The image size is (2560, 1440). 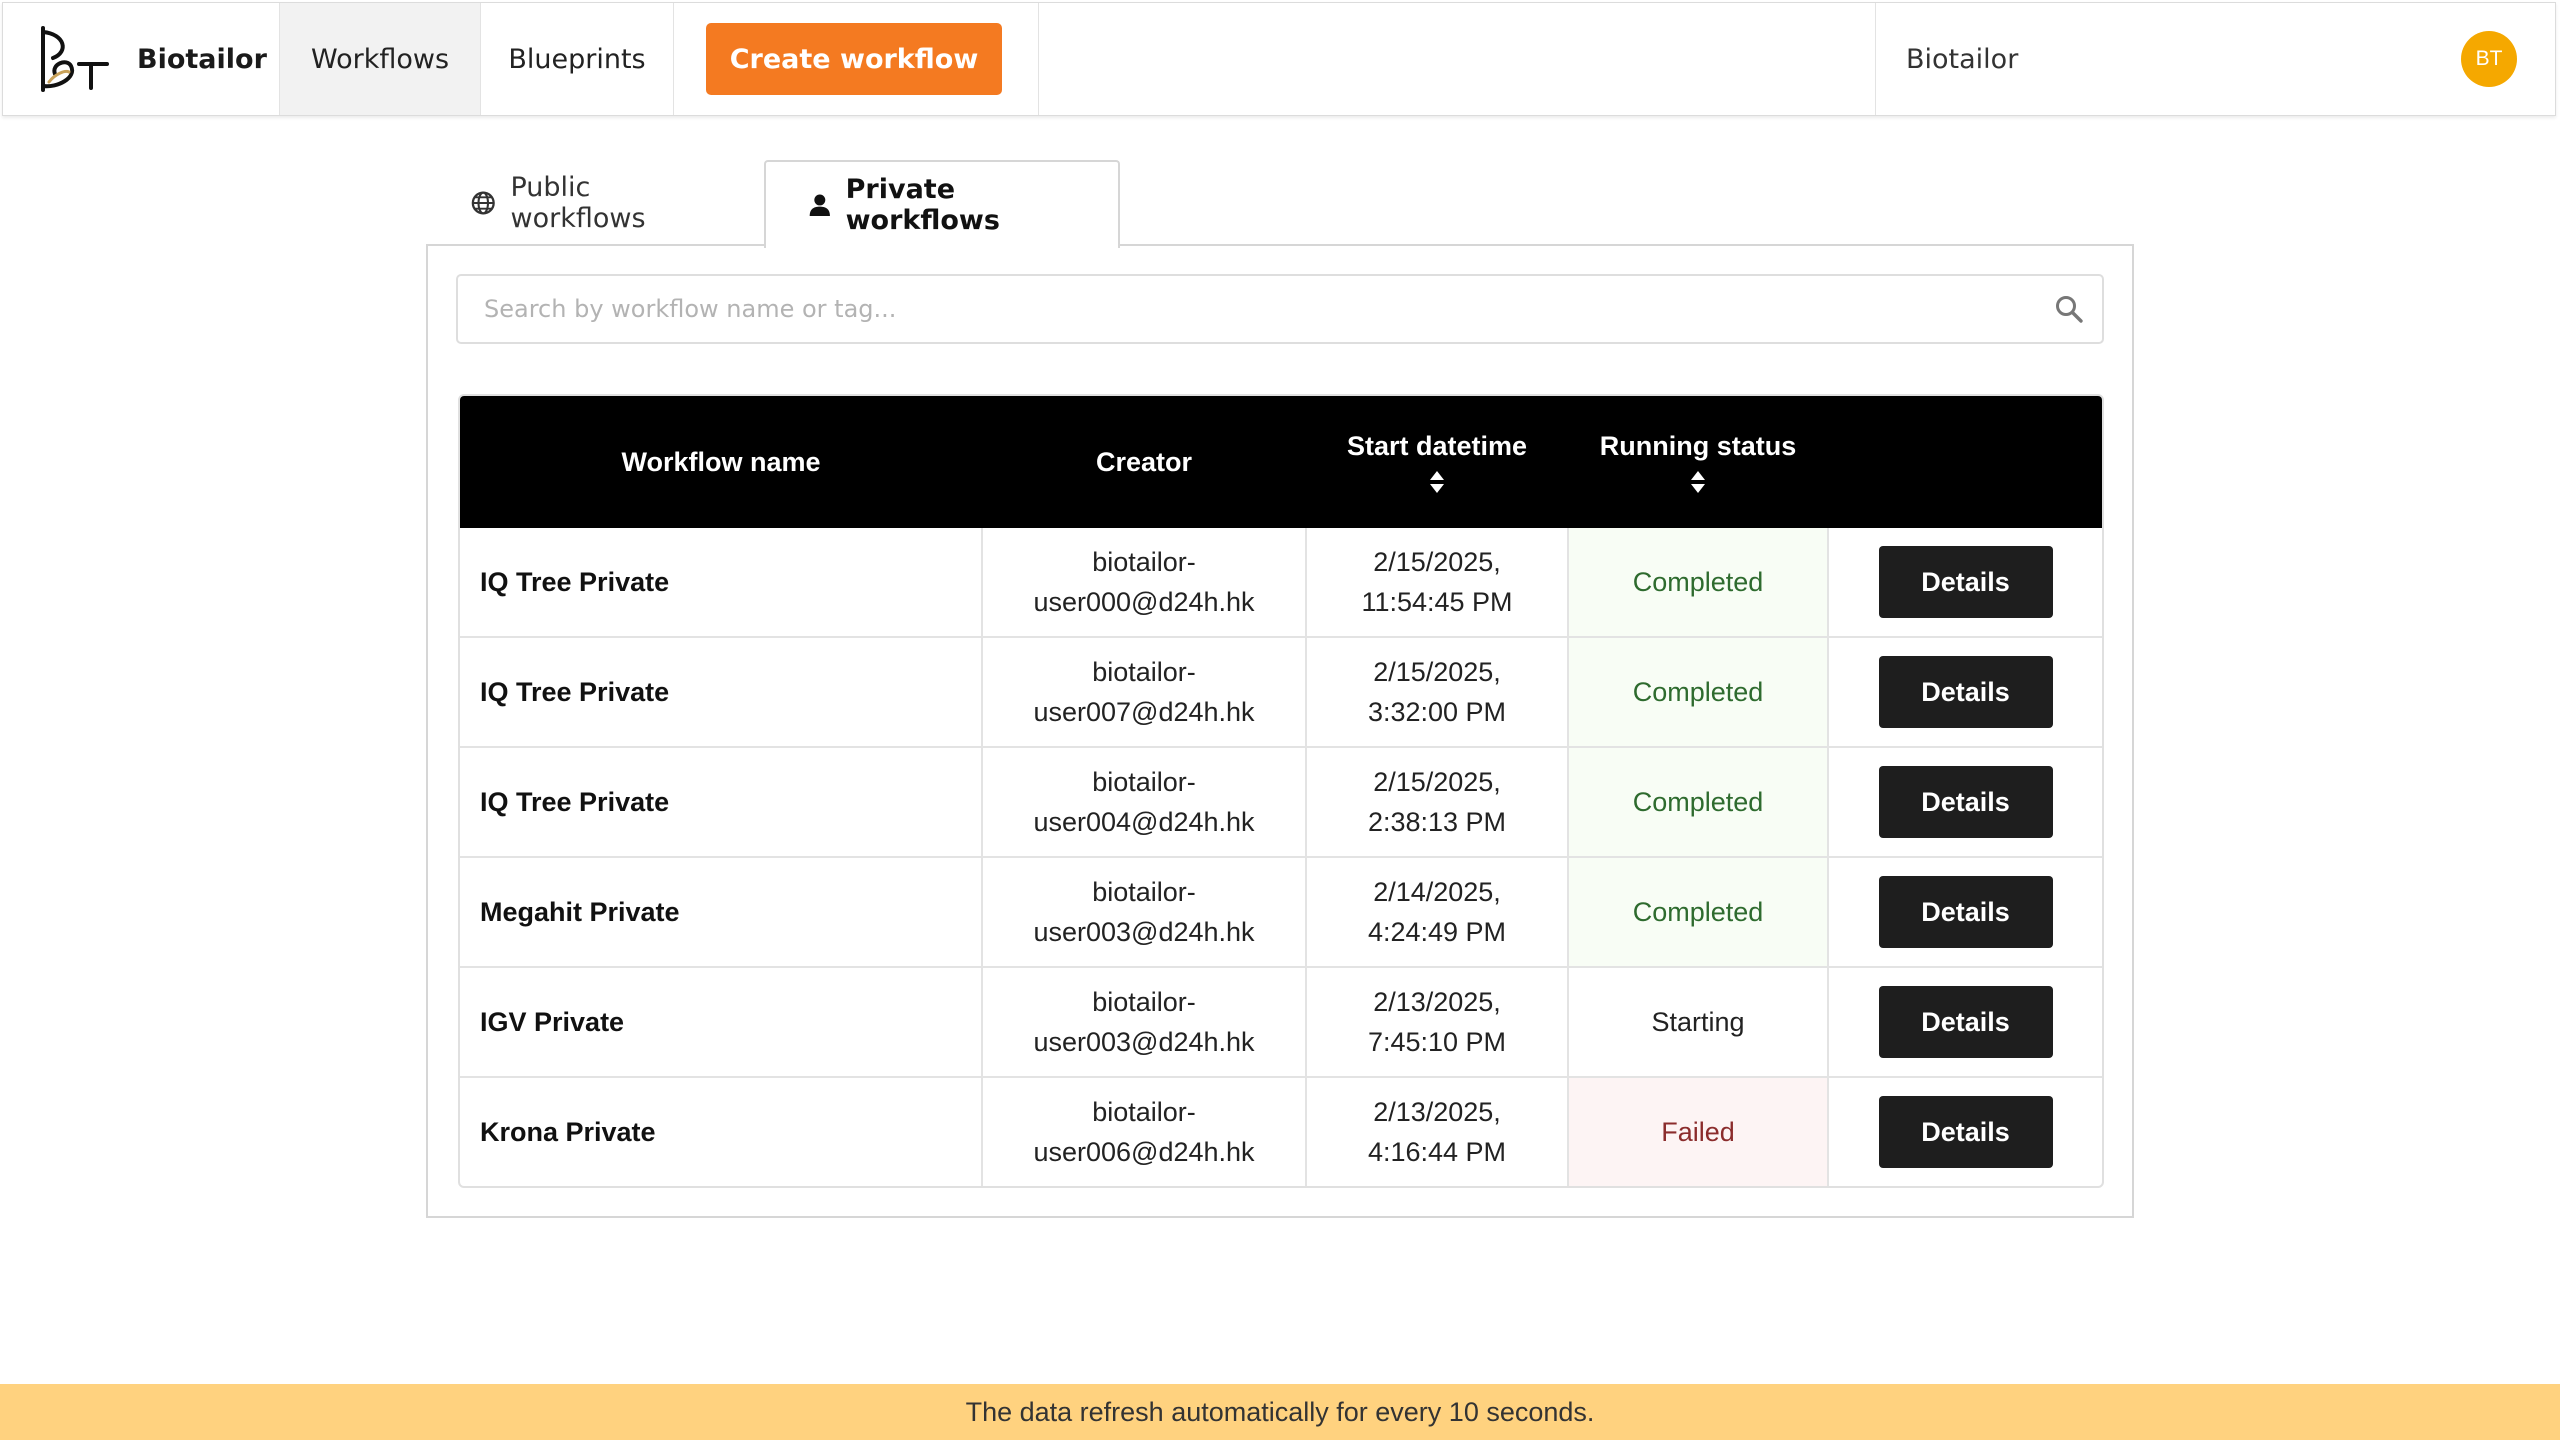 What do you see at coordinates (1697, 1021) in the screenshot?
I see `running-status: Starting` at bounding box center [1697, 1021].